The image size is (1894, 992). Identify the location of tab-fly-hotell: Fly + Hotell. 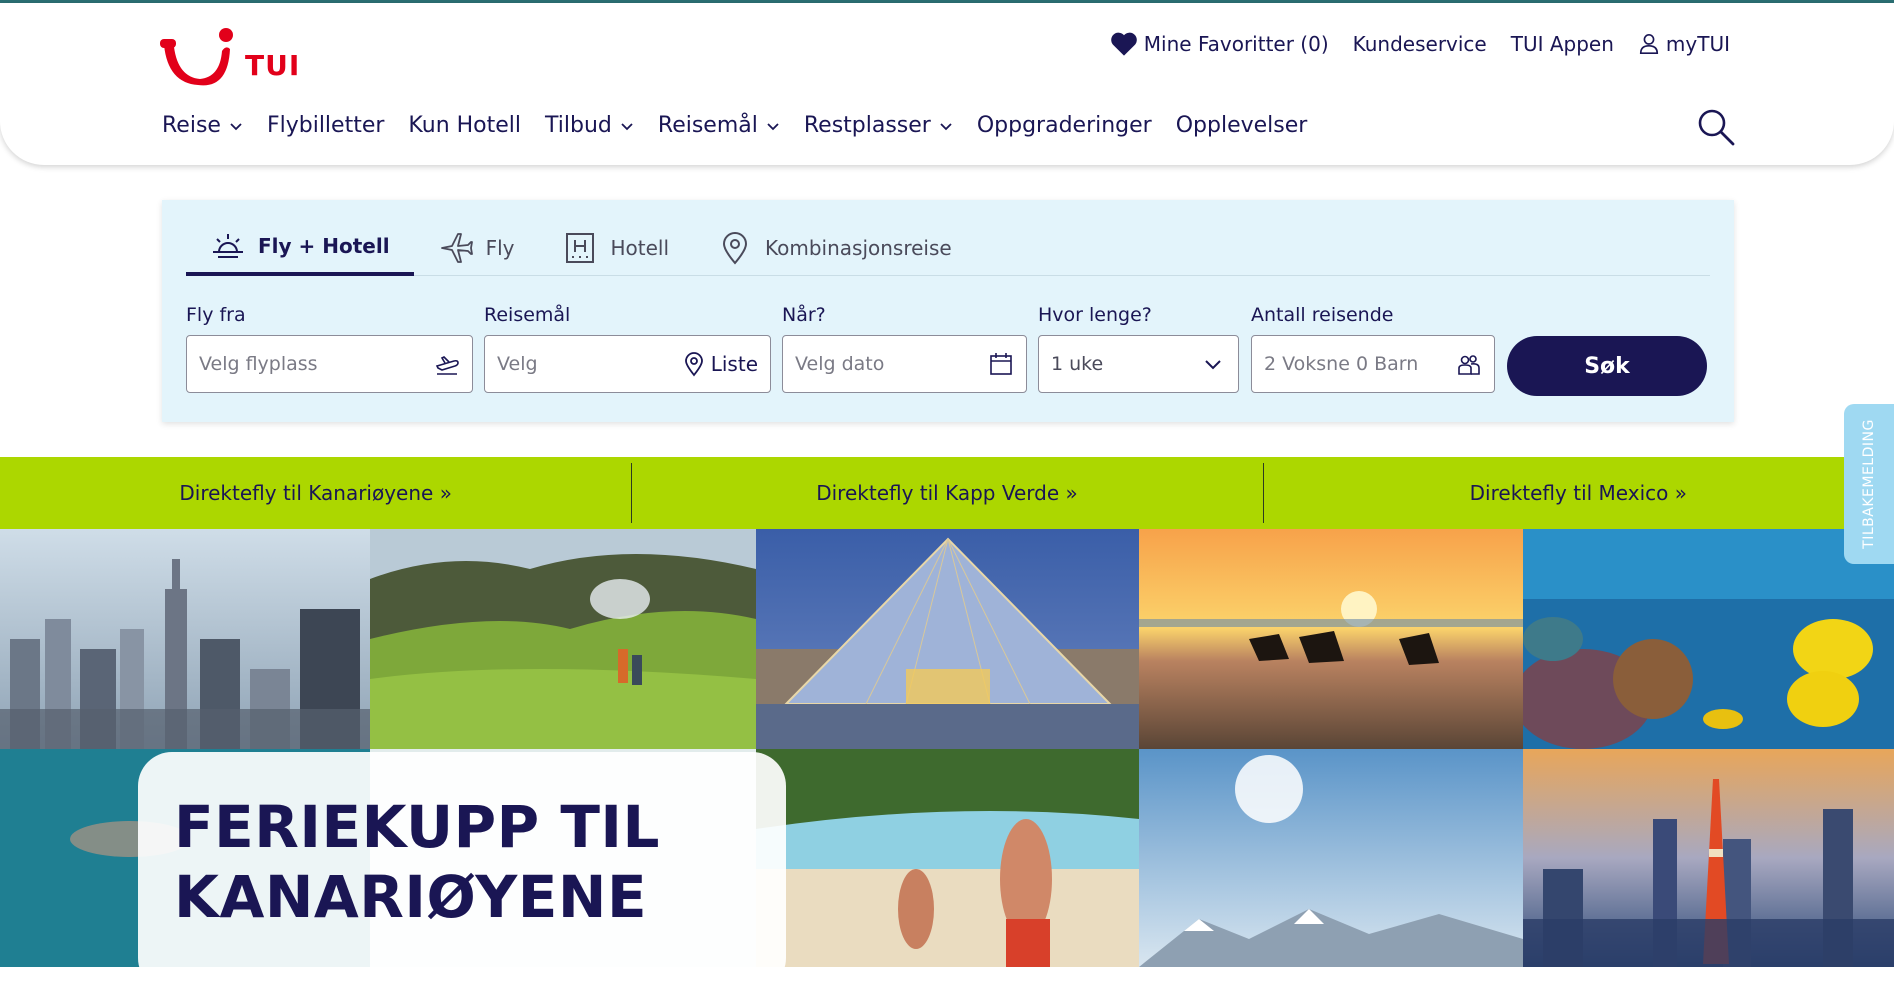
(300, 248).